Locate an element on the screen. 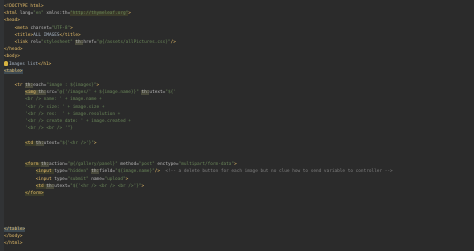 This screenshot has height=251, width=474. code-line: '<br /> res: ' + image.resolution + is located at coordinates (237, 114).